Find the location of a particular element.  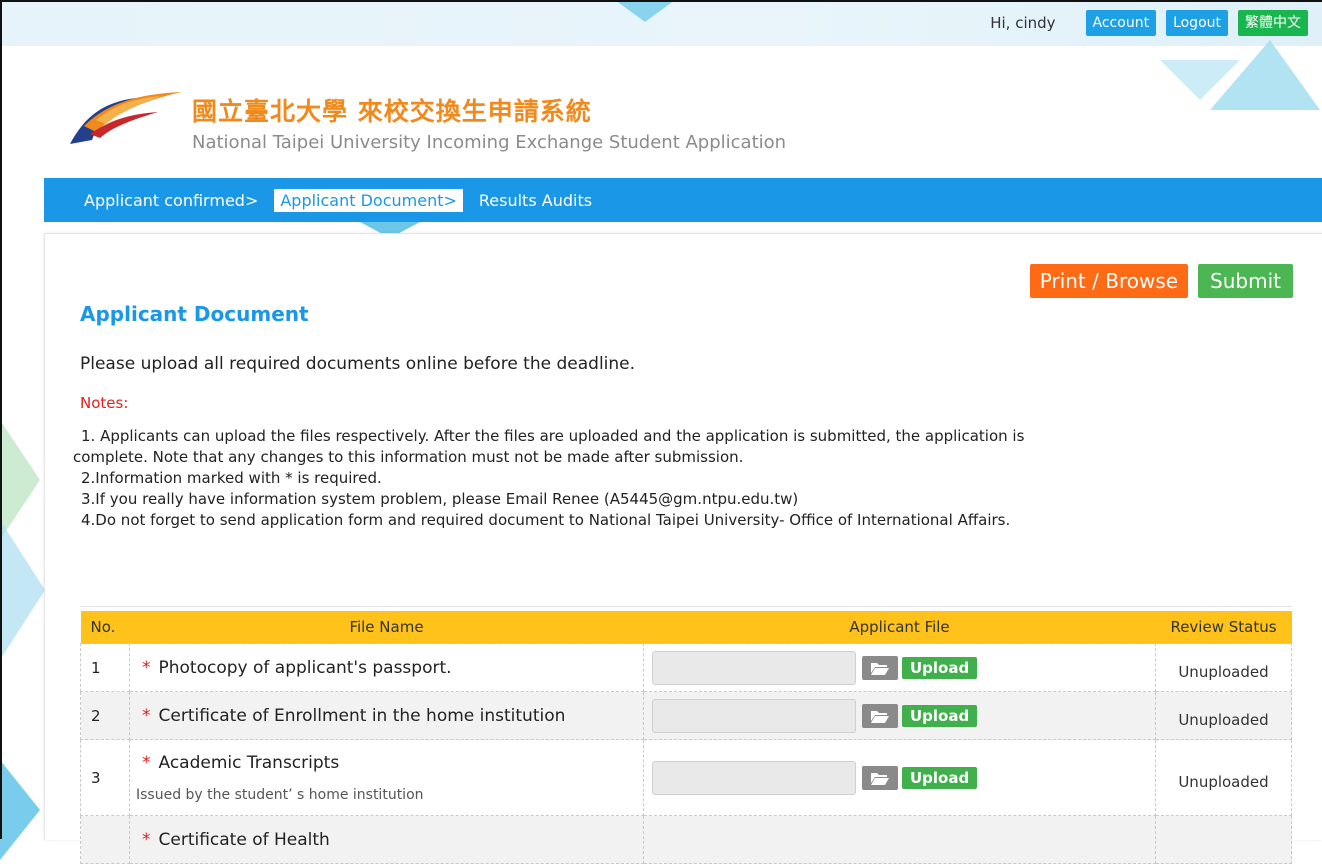

action-buttons: Print / Browse Submit is located at coordinates (1161, 281).